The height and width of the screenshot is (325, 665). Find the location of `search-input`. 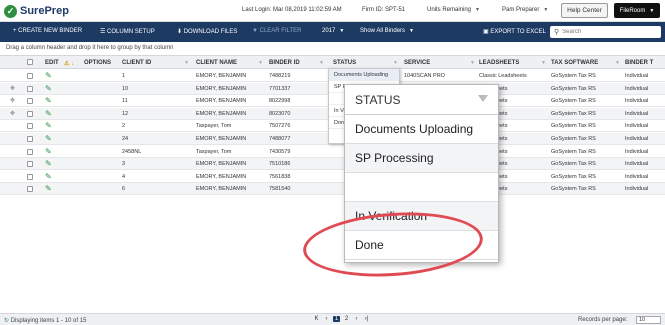

search-input is located at coordinates (607, 32).